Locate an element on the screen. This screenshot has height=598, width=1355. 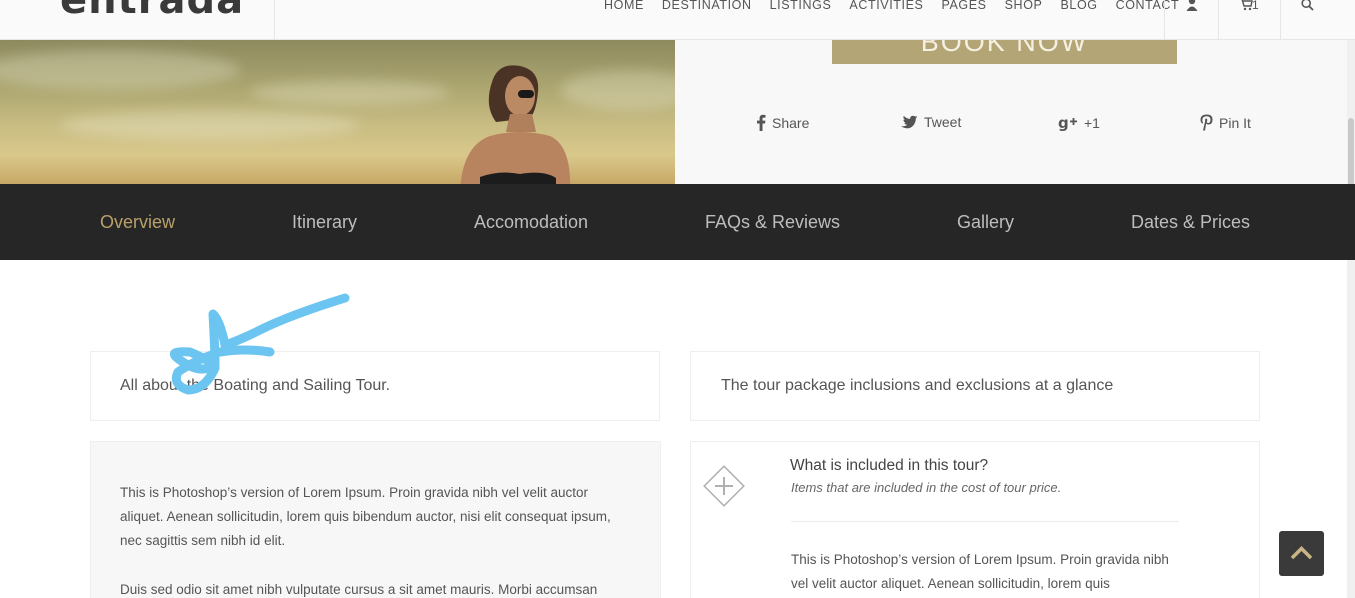
book-now-button: BOOK NOW is located at coordinates (1004, 52).